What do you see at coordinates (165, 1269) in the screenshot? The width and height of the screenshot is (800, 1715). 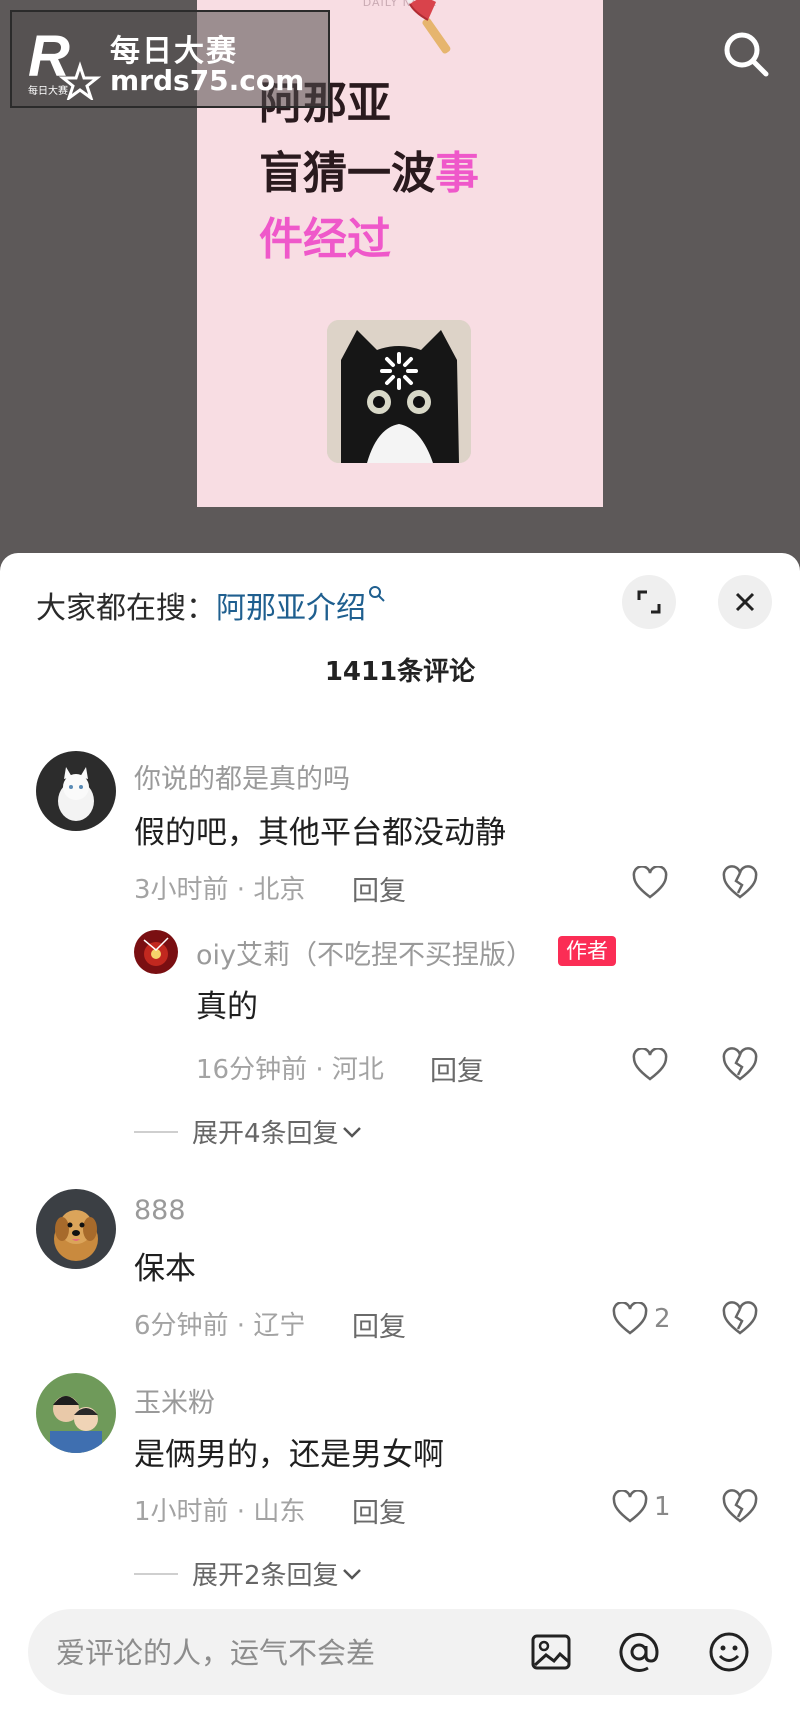 I see `comment-text: 保本` at bounding box center [165, 1269].